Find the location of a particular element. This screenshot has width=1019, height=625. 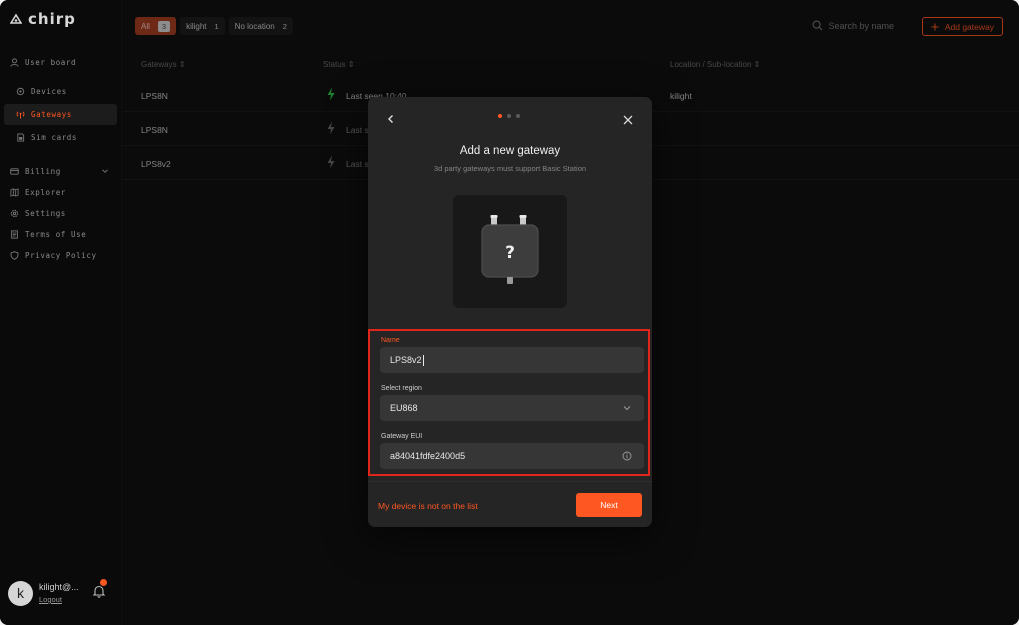

sidebar-item-label: Billing is located at coordinates (43, 171).